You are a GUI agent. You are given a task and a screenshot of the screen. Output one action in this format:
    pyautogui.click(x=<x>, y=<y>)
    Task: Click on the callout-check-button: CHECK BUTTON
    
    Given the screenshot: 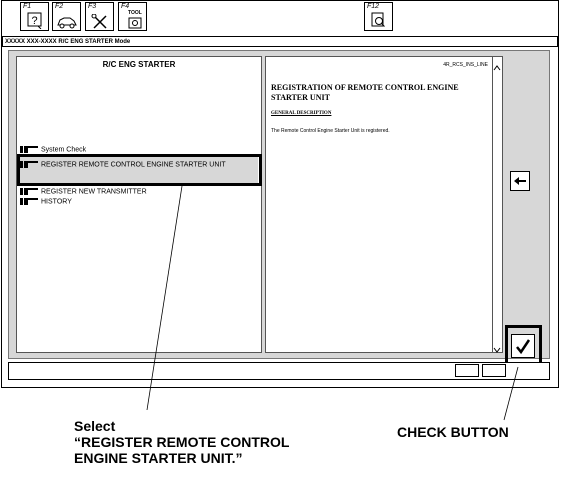 What is the action you would take?
    pyautogui.click(x=453, y=432)
    